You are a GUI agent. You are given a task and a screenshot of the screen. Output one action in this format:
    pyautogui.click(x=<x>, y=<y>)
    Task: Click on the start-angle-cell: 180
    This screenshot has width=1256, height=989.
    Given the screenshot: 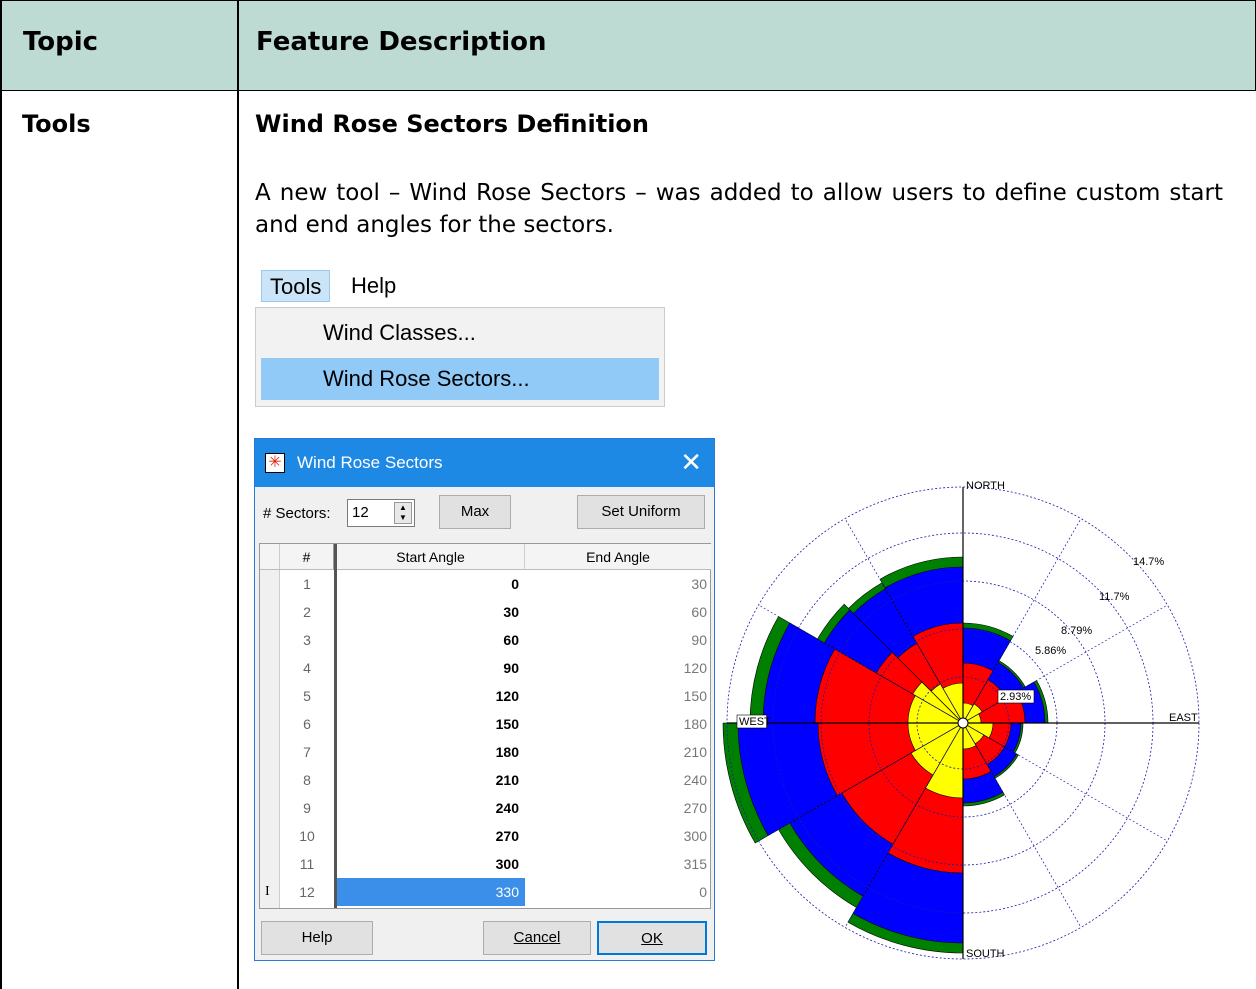 What is the action you would take?
    pyautogui.click(x=431, y=752)
    